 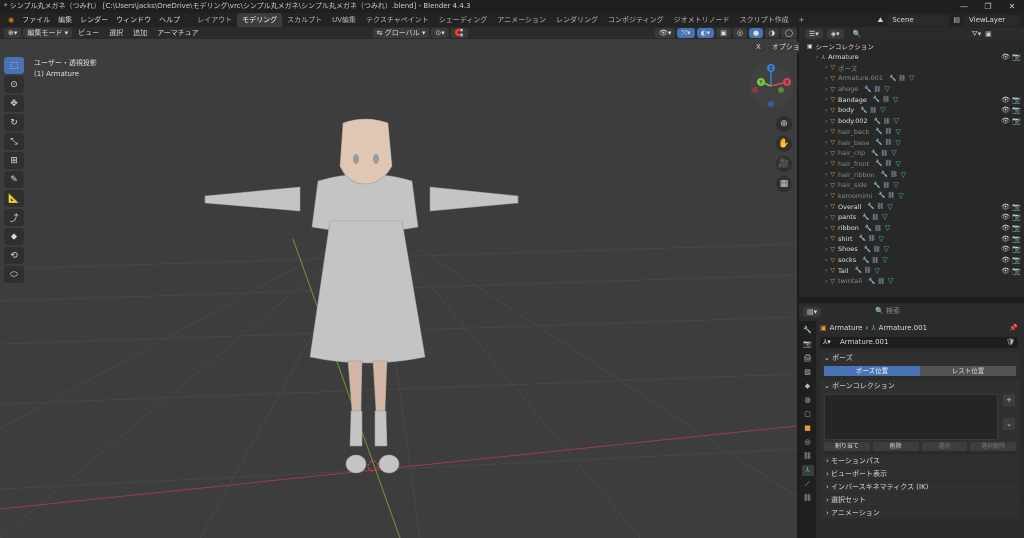 I want to click on outliner-row: › ▽ ポーズ, so click(x=911, y=67).